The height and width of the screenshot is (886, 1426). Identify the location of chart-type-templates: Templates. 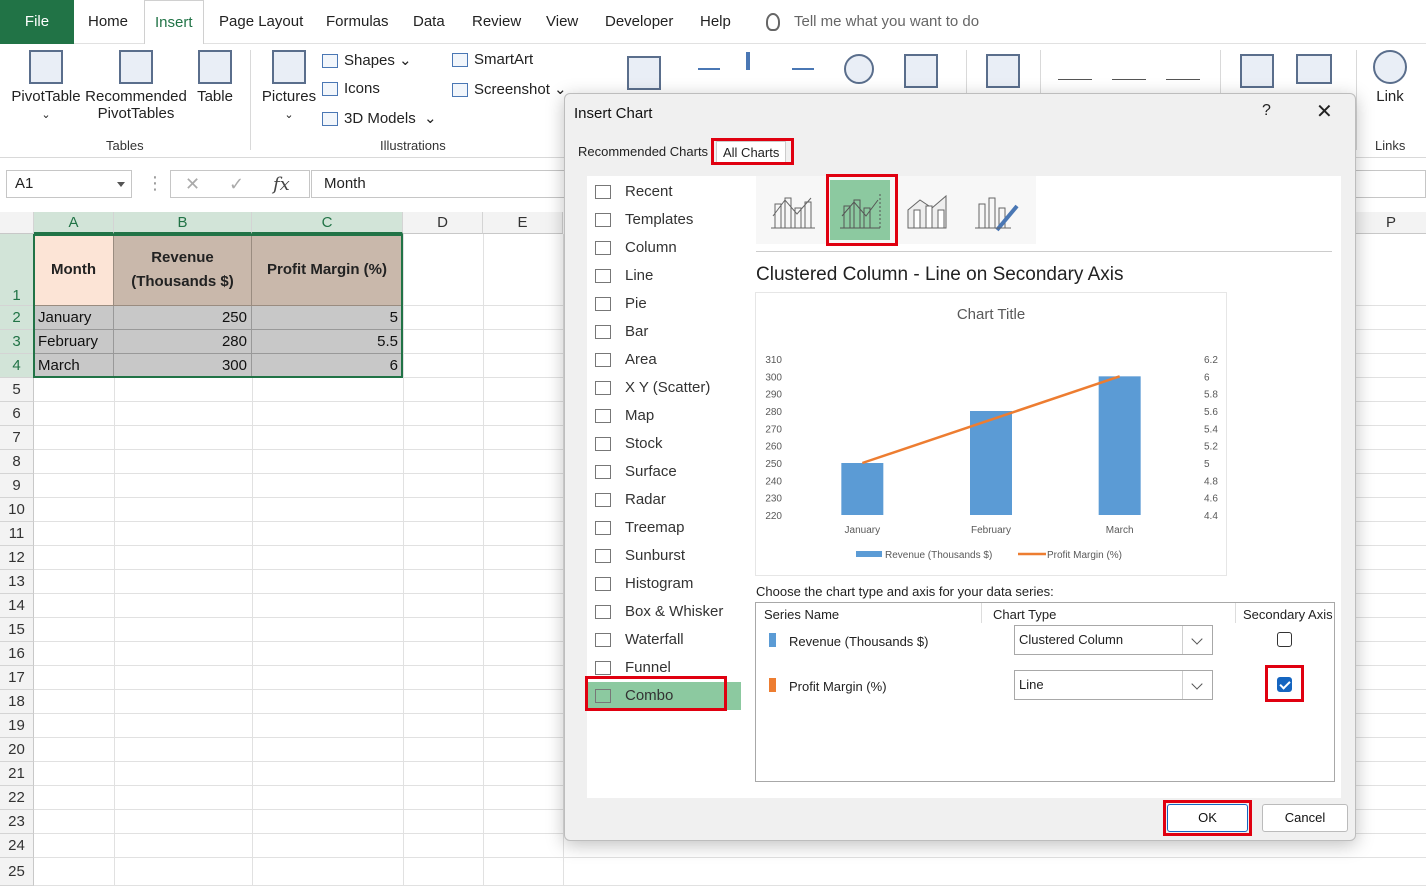
(665, 220).